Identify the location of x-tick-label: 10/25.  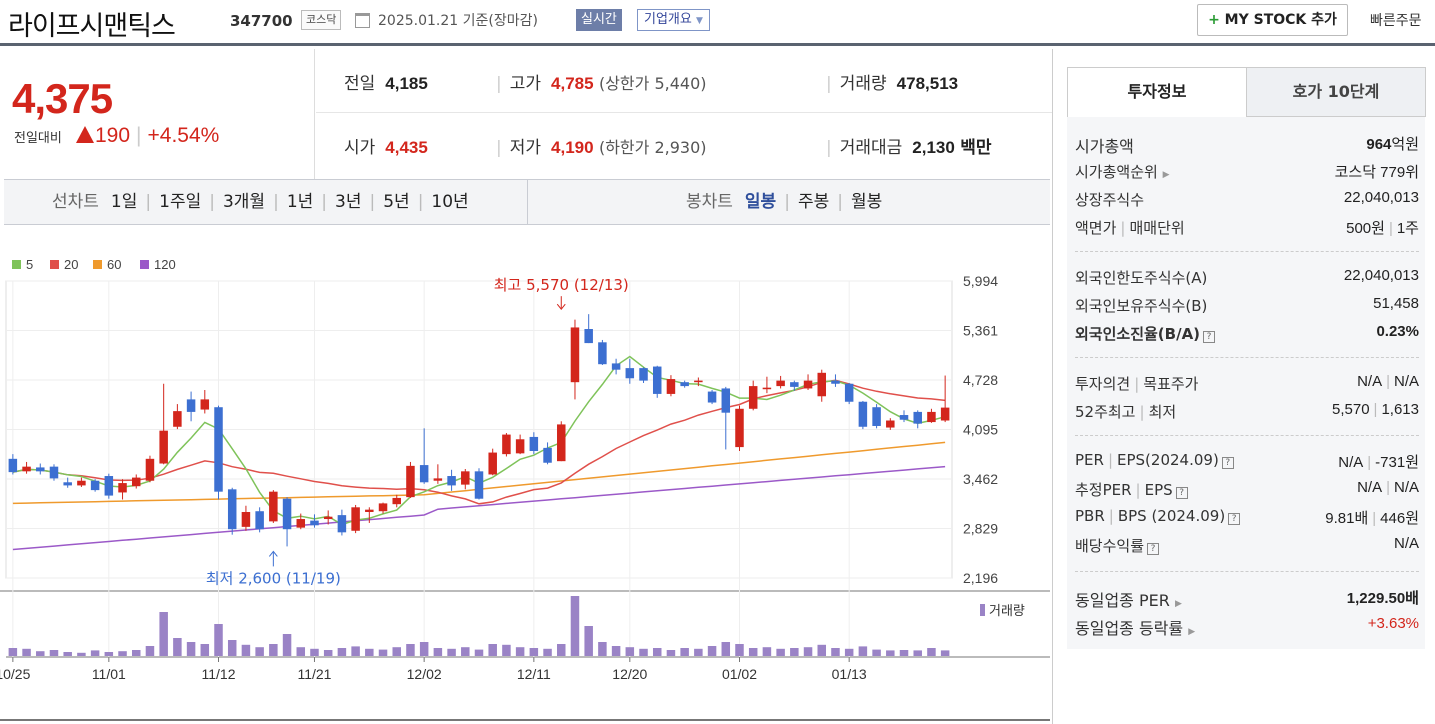
(15, 674).